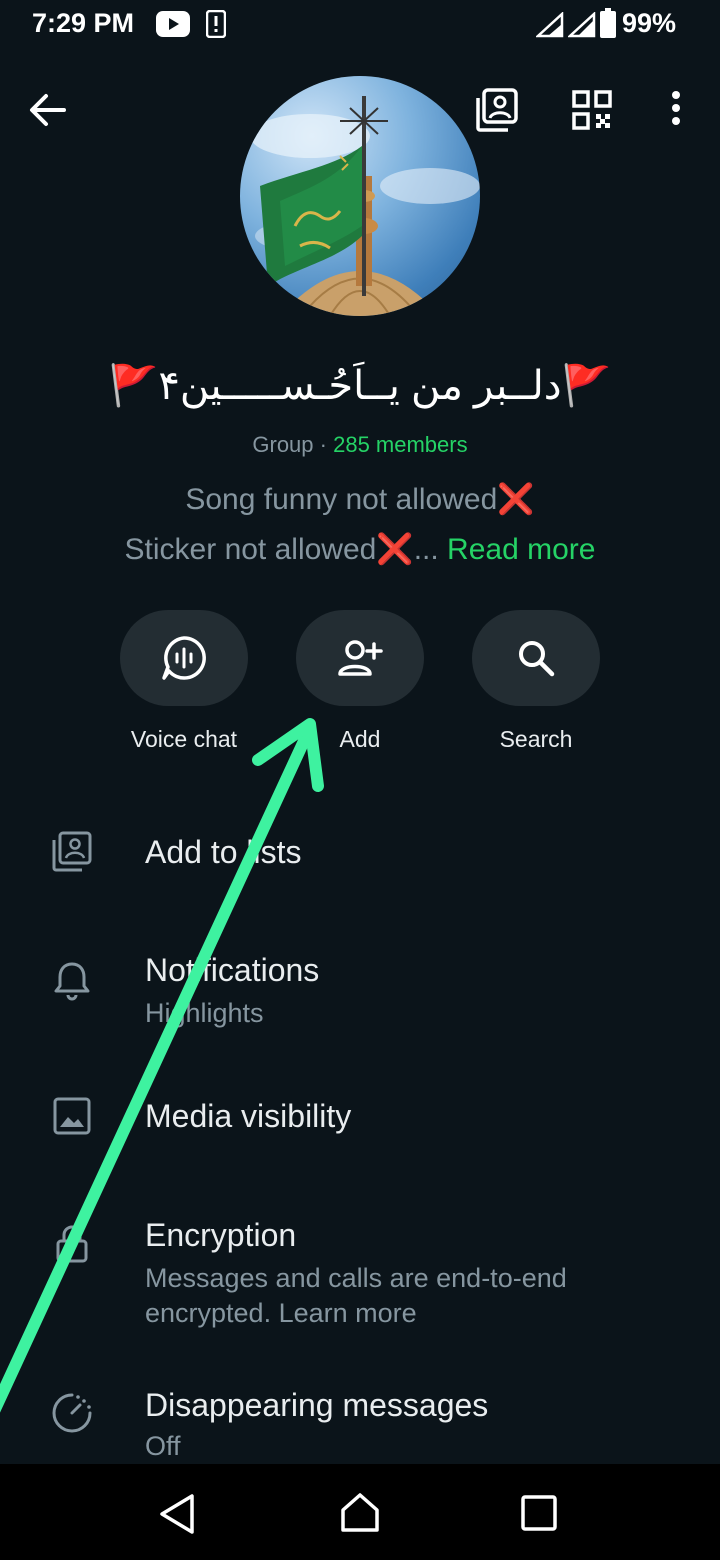 The height and width of the screenshot is (1560, 720). I want to click on voice-chat-label: Voice chat, so click(184, 739).